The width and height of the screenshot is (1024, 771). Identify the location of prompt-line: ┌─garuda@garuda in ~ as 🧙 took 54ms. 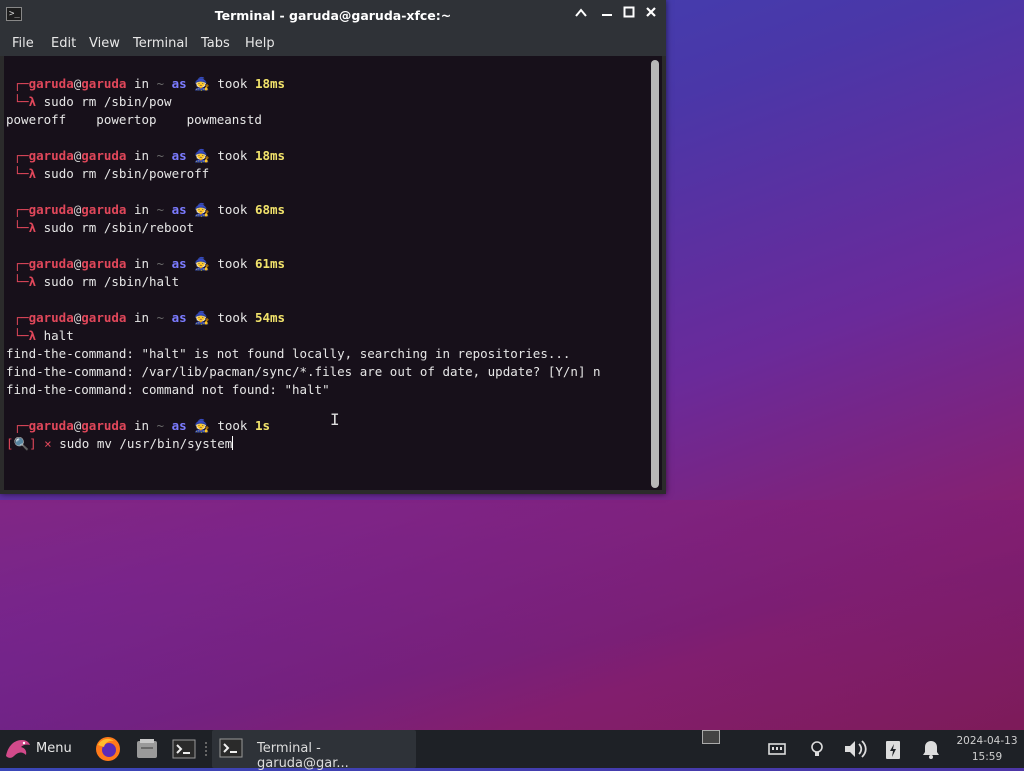
(146, 317).